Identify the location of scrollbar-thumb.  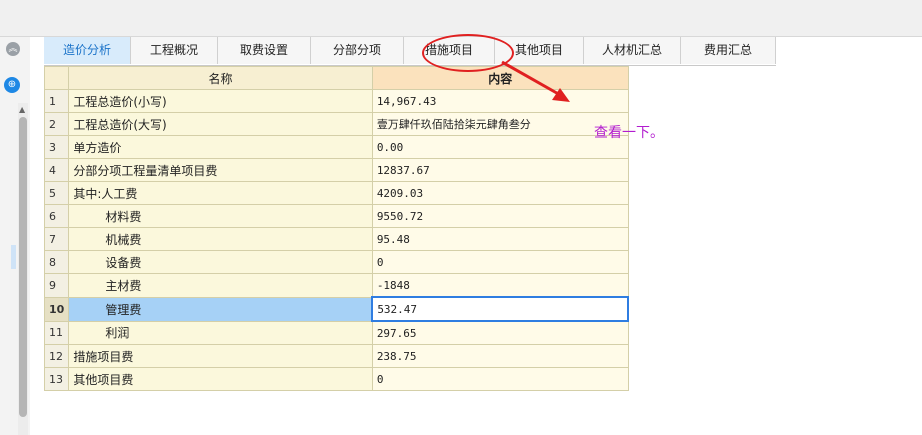
(23, 267).